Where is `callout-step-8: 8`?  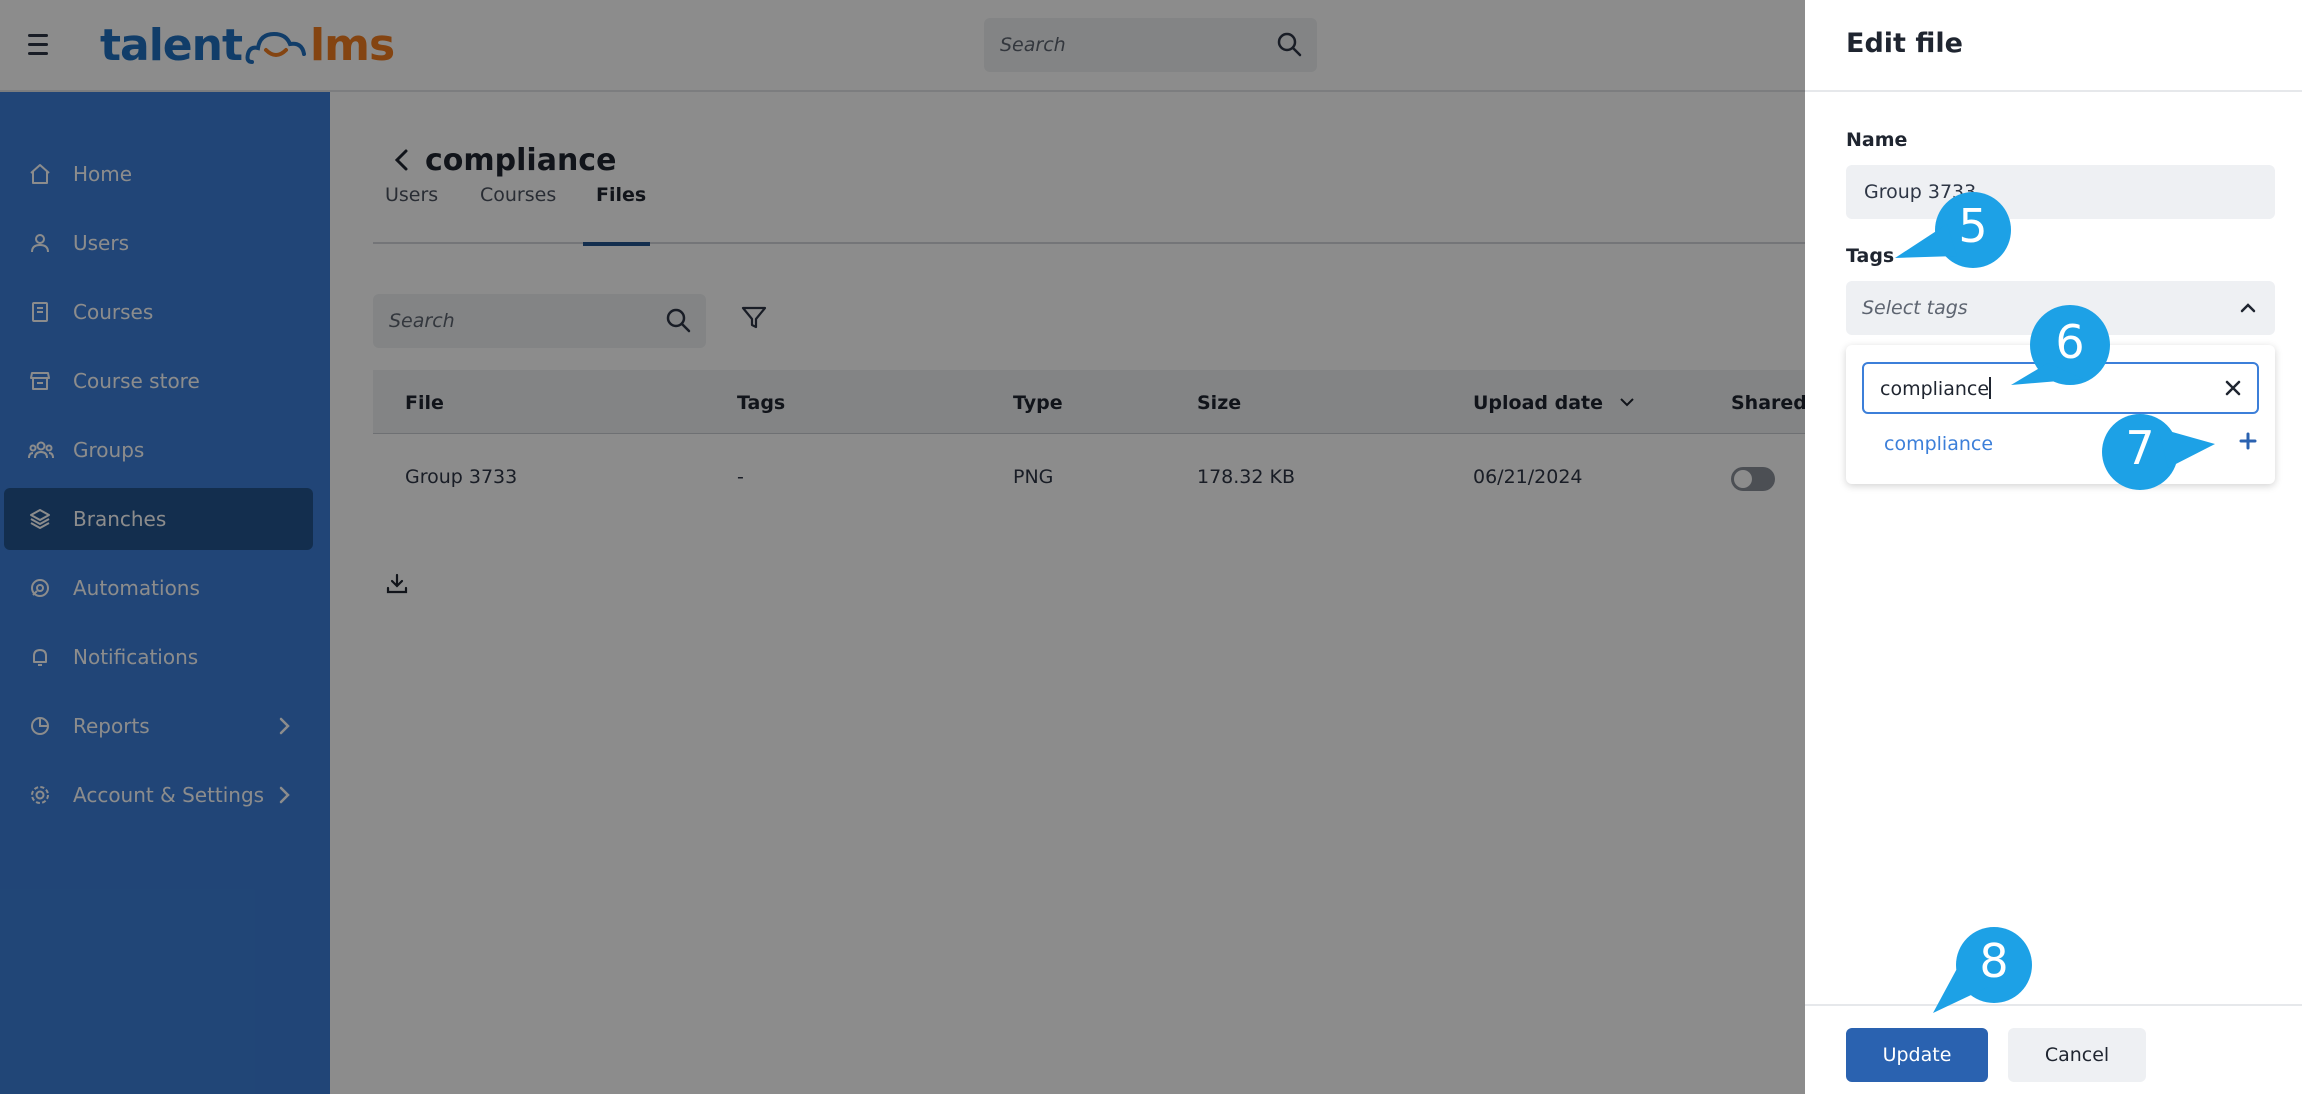
callout-step-8: 8 is located at coordinates (1990, 970).